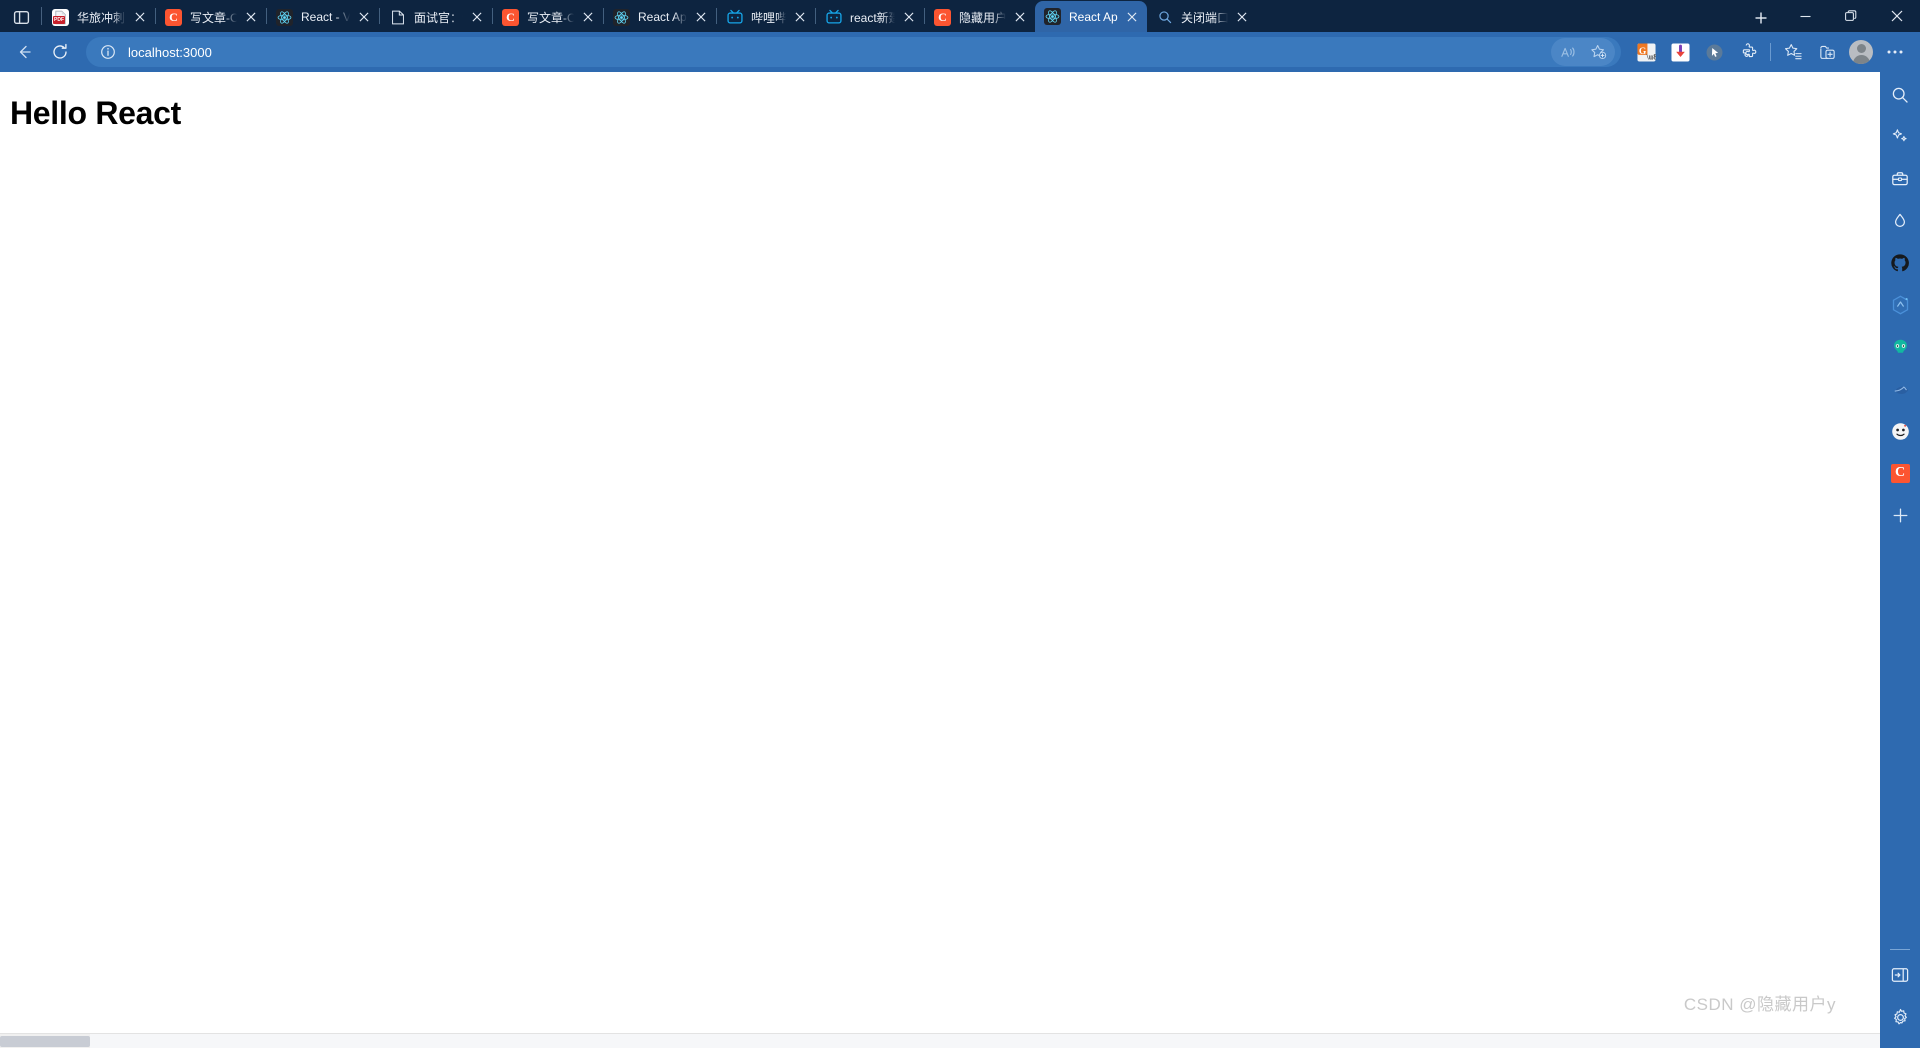  Describe the element at coordinates (1900, 95) in the screenshot. I see `search-icon` at that location.